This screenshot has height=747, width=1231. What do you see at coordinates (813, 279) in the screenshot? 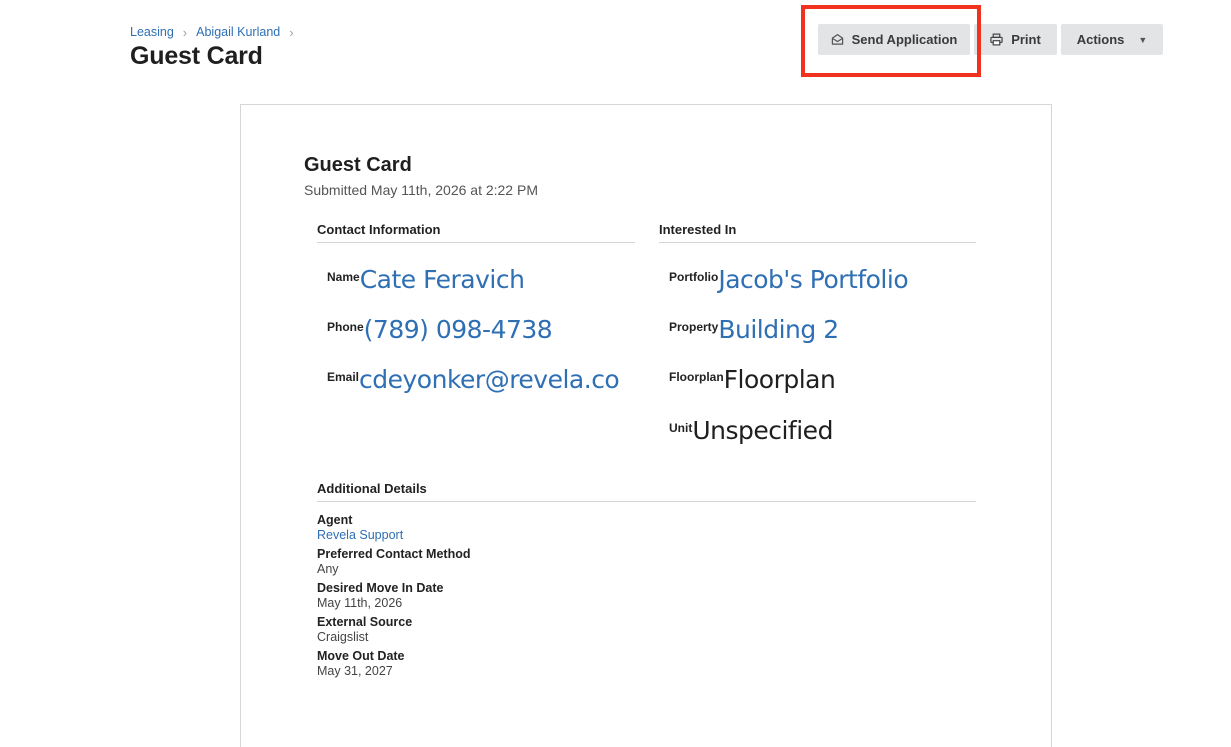
I see `portfolio-value: Jacob's Portfolio` at bounding box center [813, 279].